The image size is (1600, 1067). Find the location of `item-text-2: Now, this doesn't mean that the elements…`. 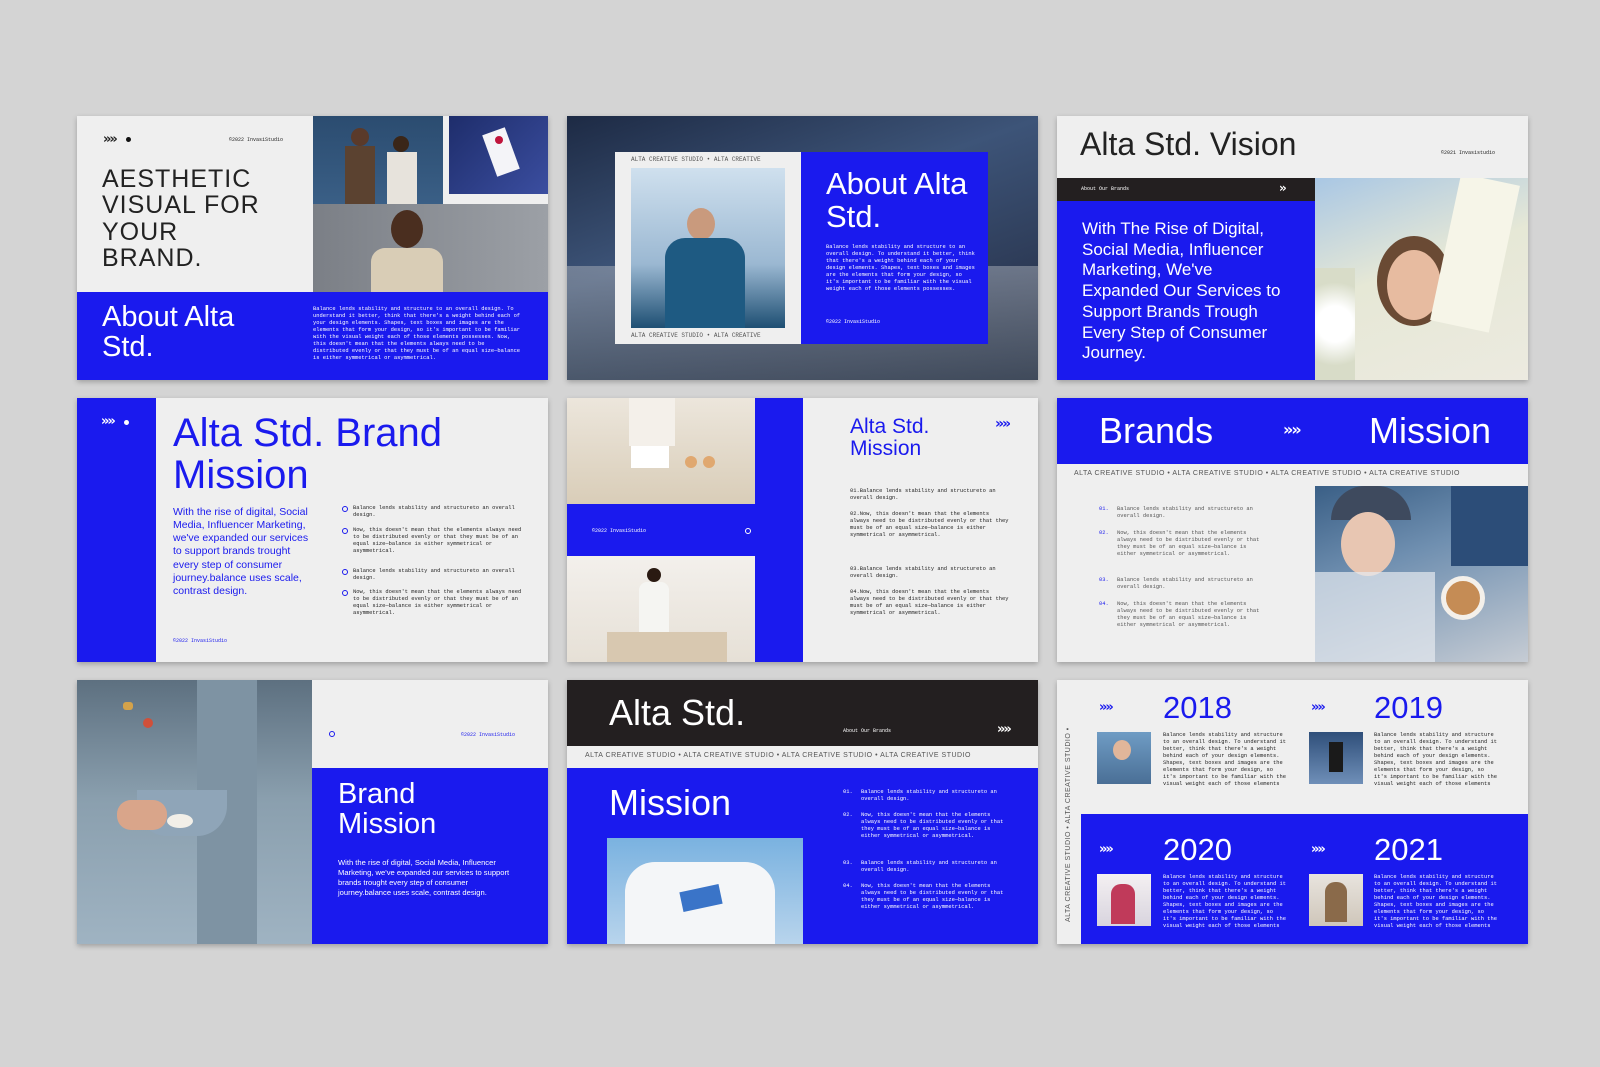

item-text-2: Now, this doesn't mean that the elements… is located at coordinates (932, 826).